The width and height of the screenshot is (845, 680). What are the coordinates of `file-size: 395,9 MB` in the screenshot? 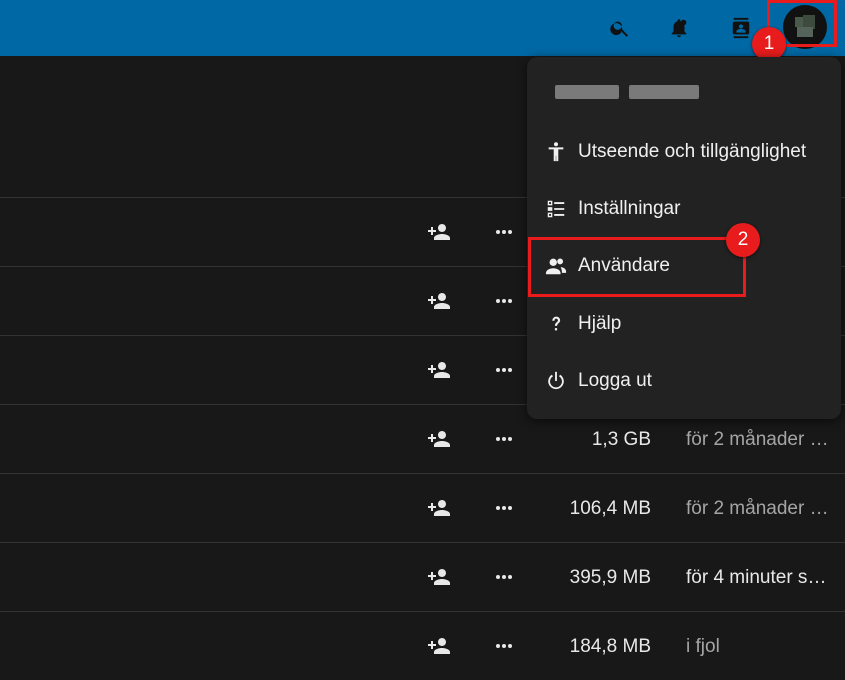 It's located at (610, 577).